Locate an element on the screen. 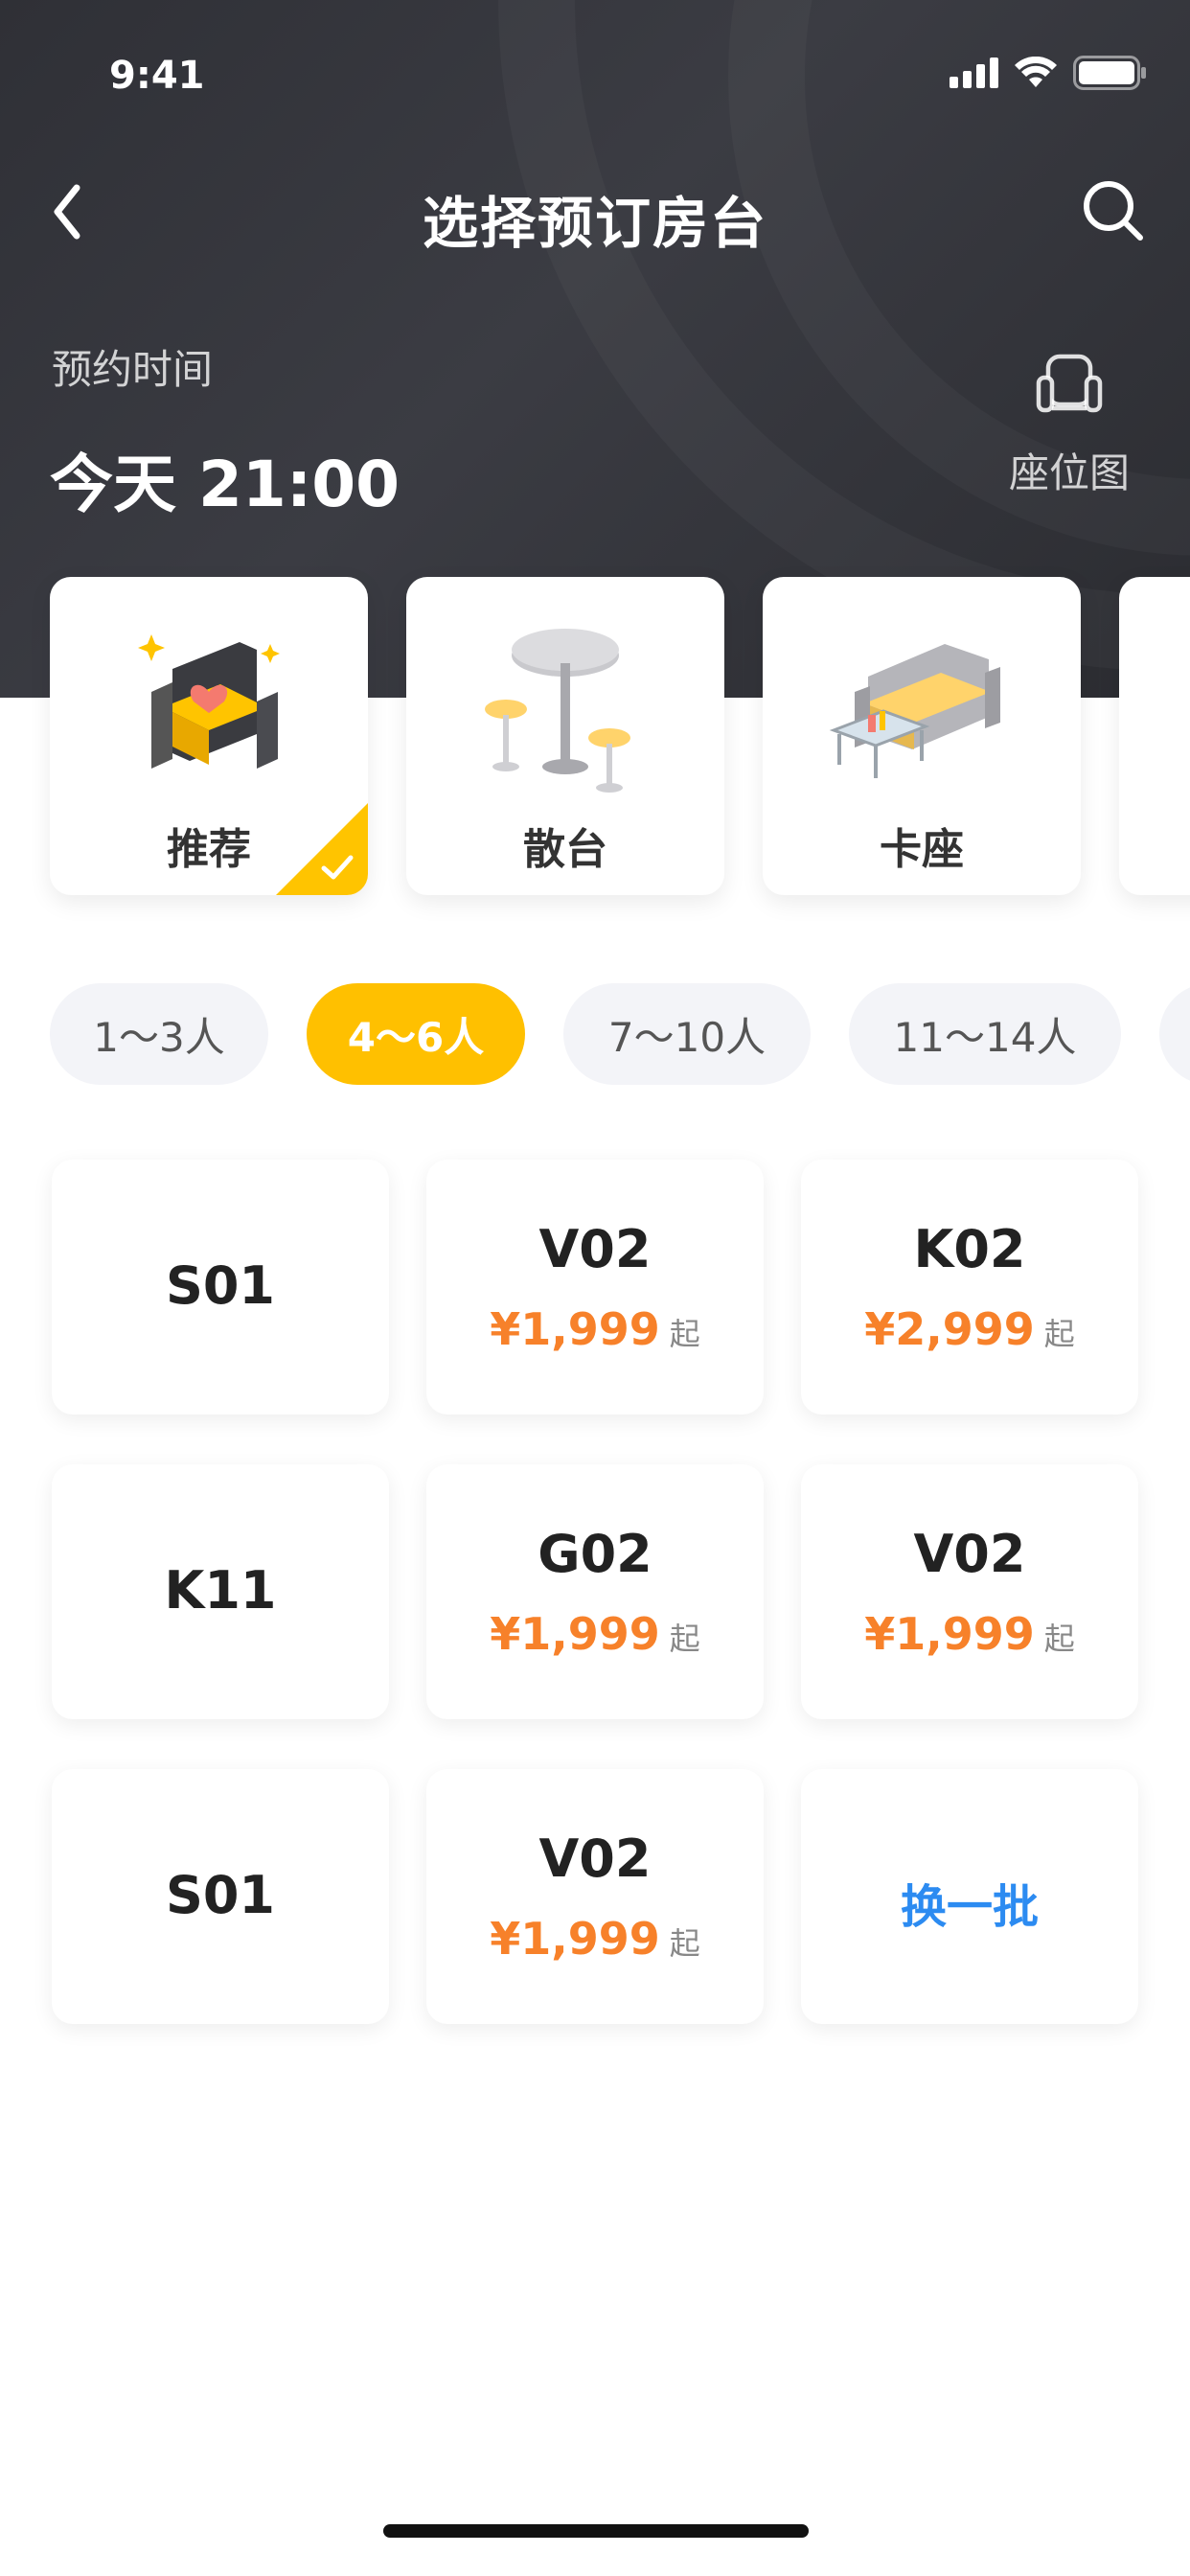 The image size is (1190, 2576). home-indicator is located at coordinates (596, 2531).